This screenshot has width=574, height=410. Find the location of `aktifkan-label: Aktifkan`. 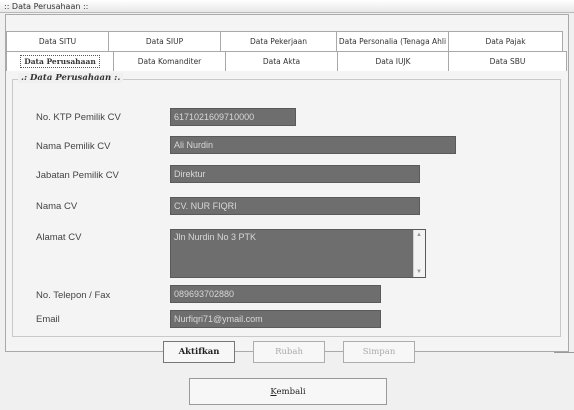

aktifkan-label: Aktifkan is located at coordinates (199, 352).